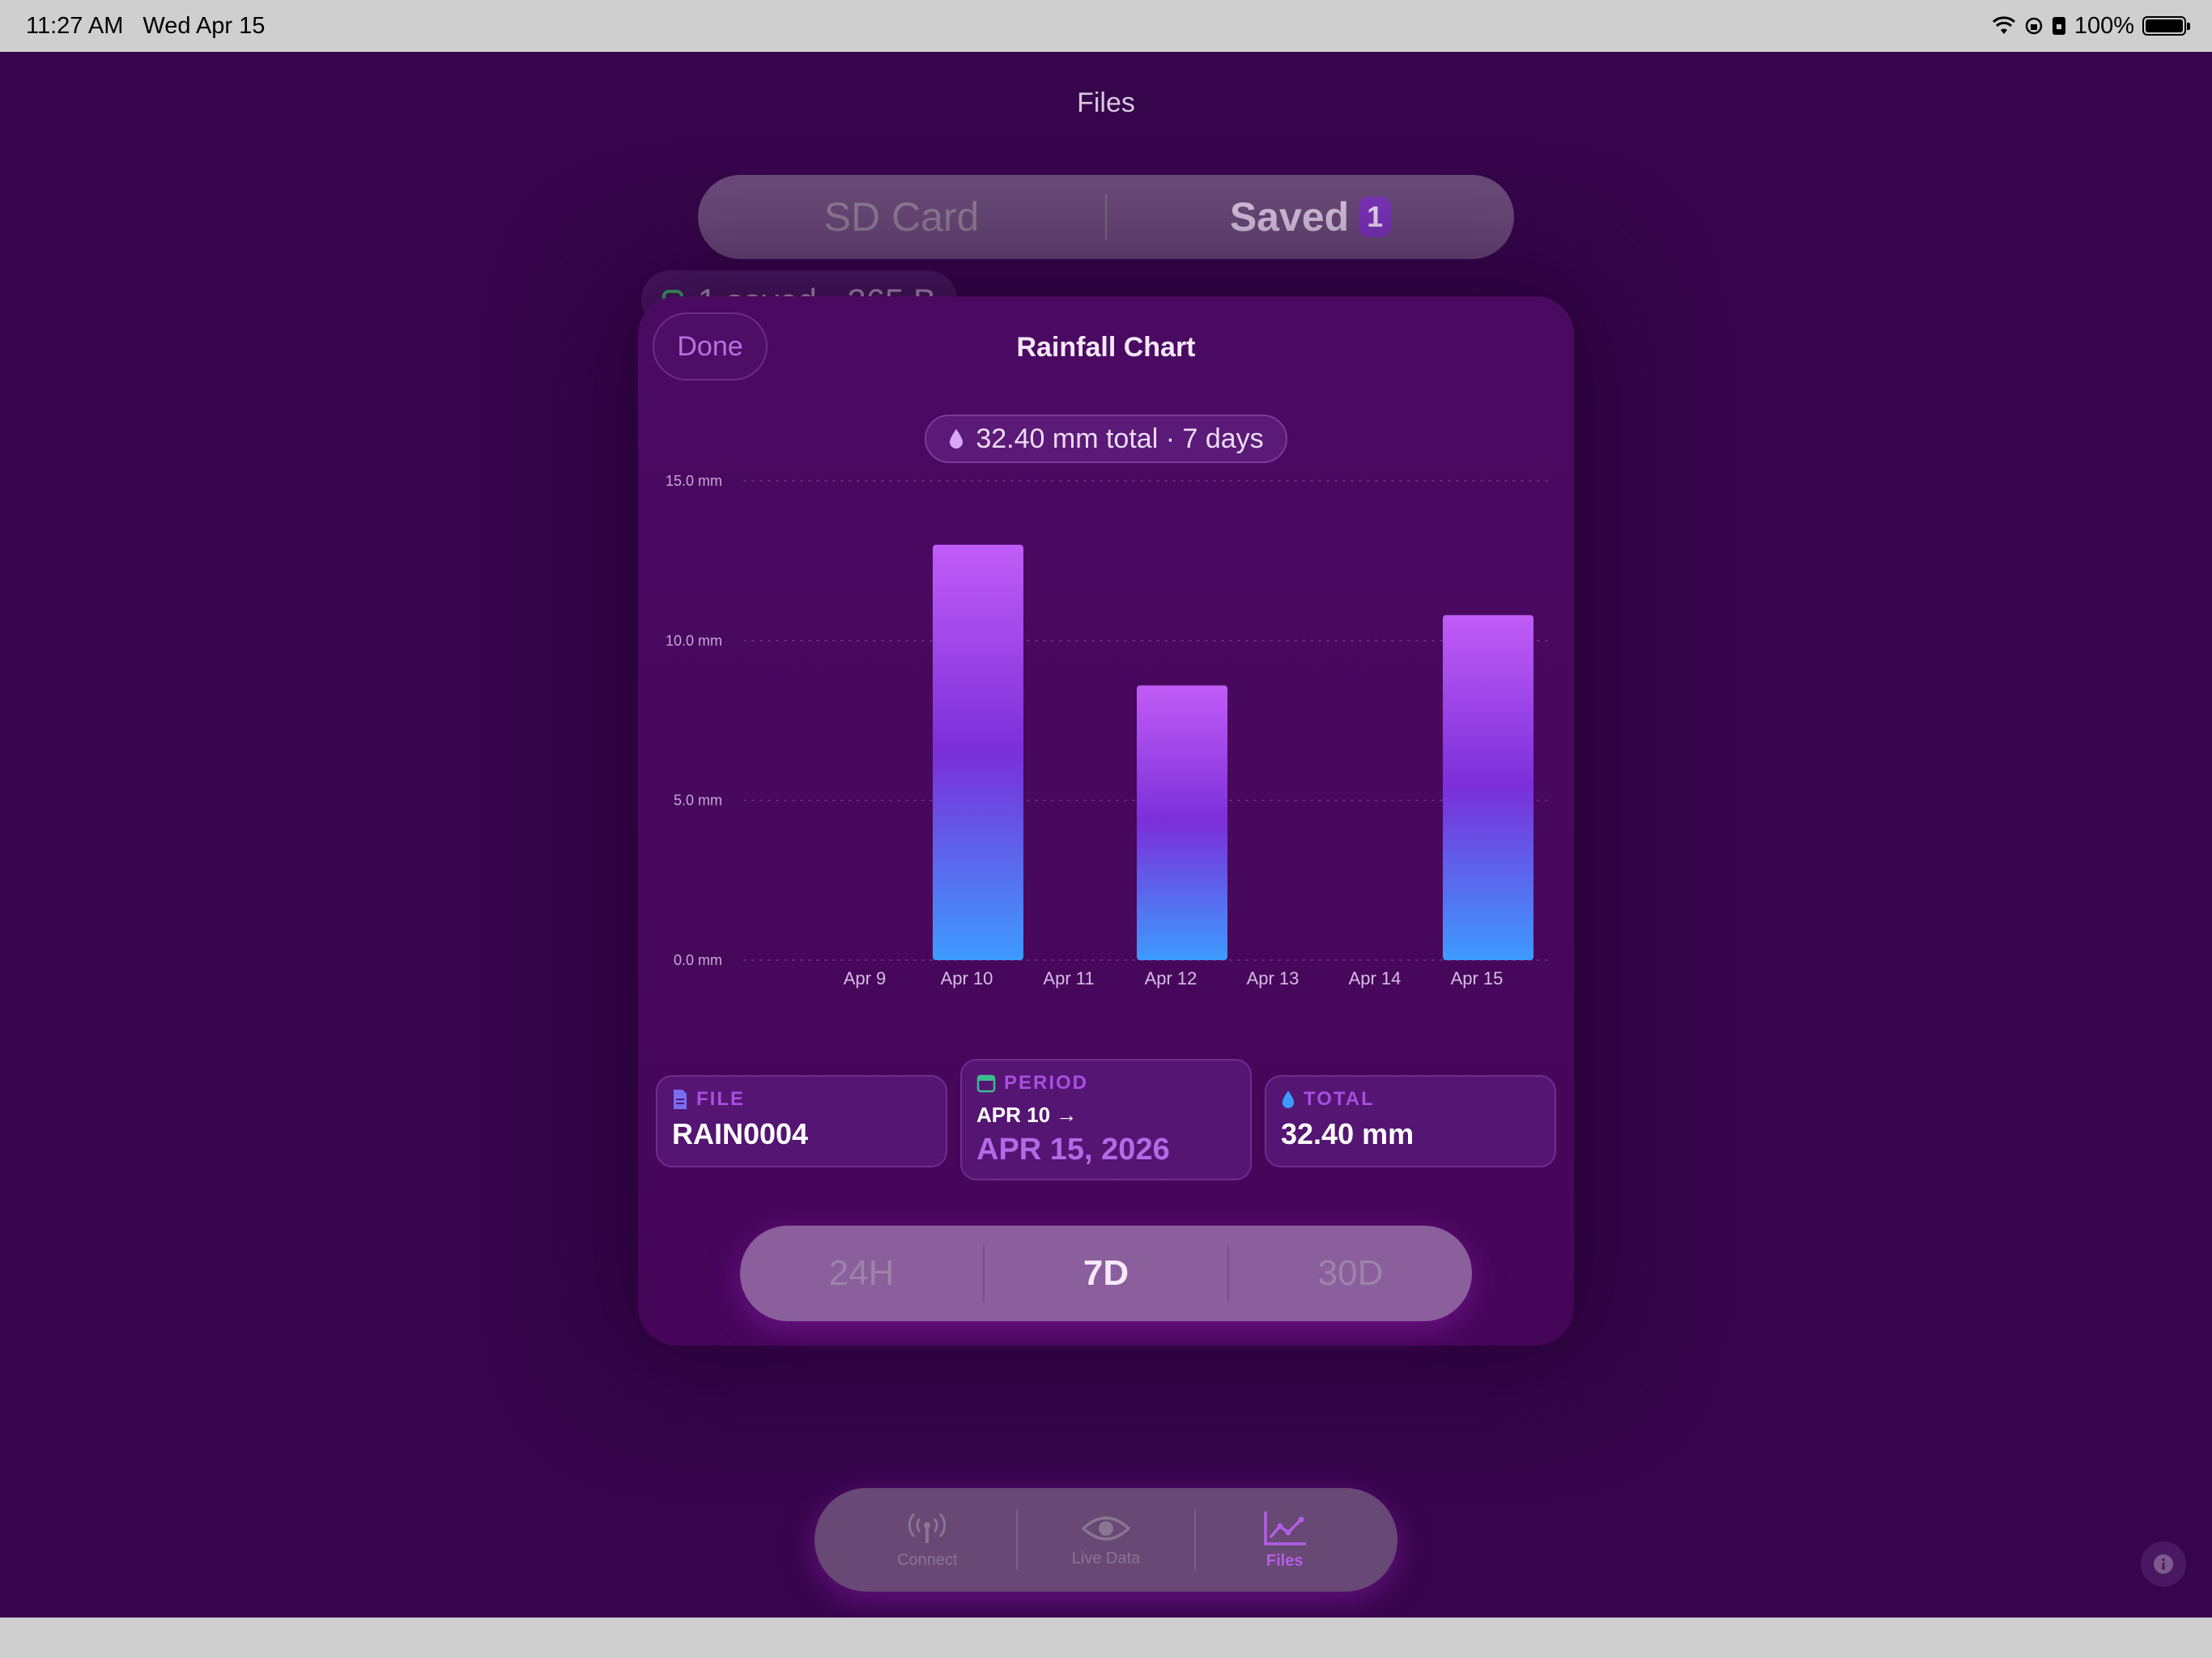 This screenshot has width=2212, height=1658. What do you see at coordinates (1069, 978) in the screenshot?
I see `x-tick-label: Apr 11` at bounding box center [1069, 978].